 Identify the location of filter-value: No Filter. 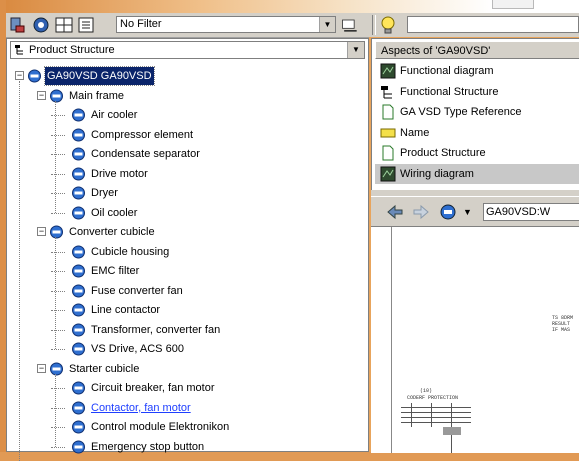
(141, 24).